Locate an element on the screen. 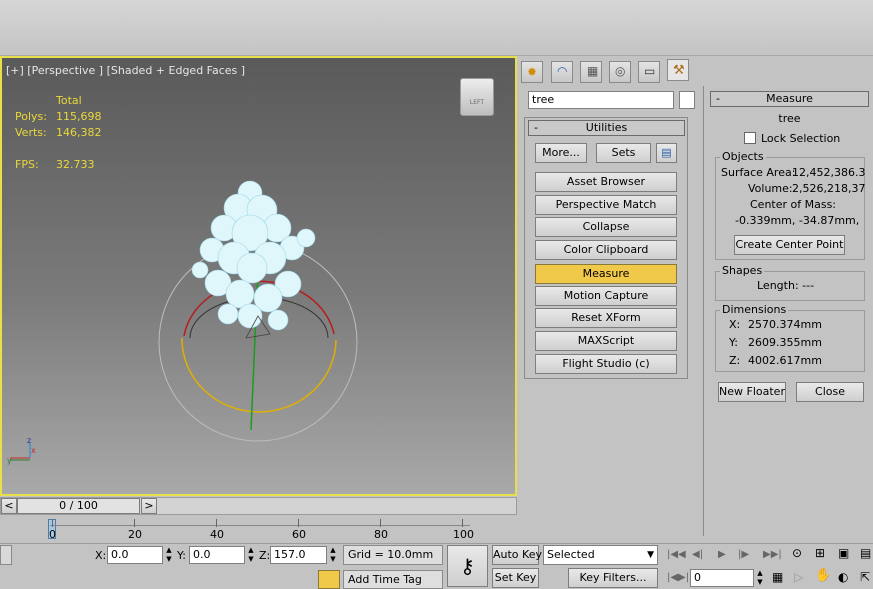  key-mode-icon: |◀▶| is located at coordinates (678, 578).